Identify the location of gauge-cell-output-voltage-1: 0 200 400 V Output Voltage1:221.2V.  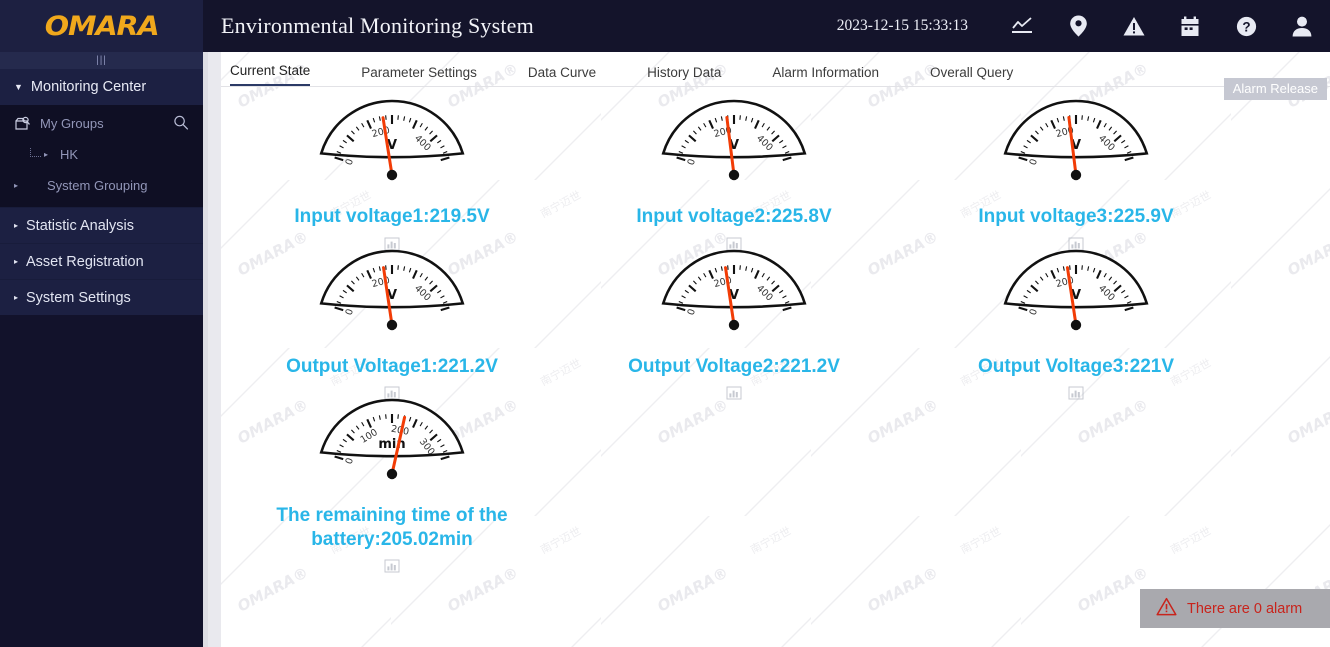
(392, 325).